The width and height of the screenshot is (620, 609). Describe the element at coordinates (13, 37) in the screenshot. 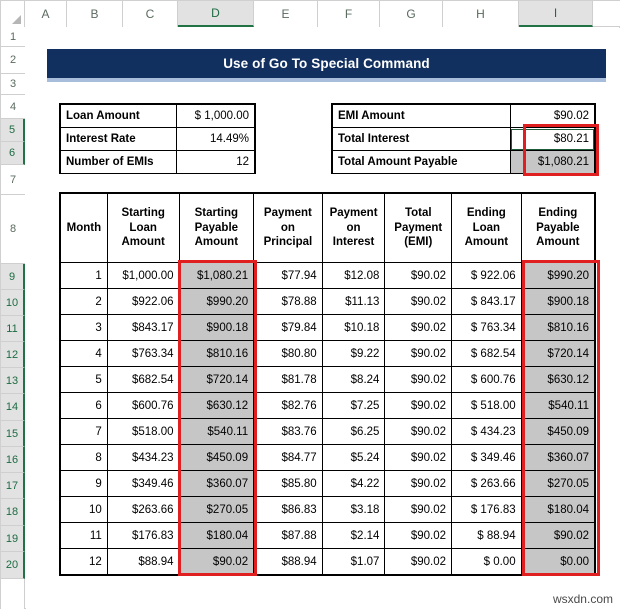

I see `row-header-1: 1` at that location.